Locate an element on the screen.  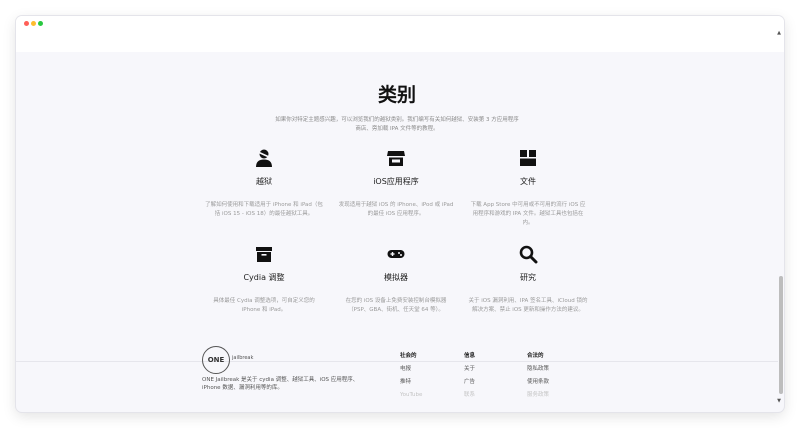
footer-link-twitter: 推特 is located at coordinates (411, 382).